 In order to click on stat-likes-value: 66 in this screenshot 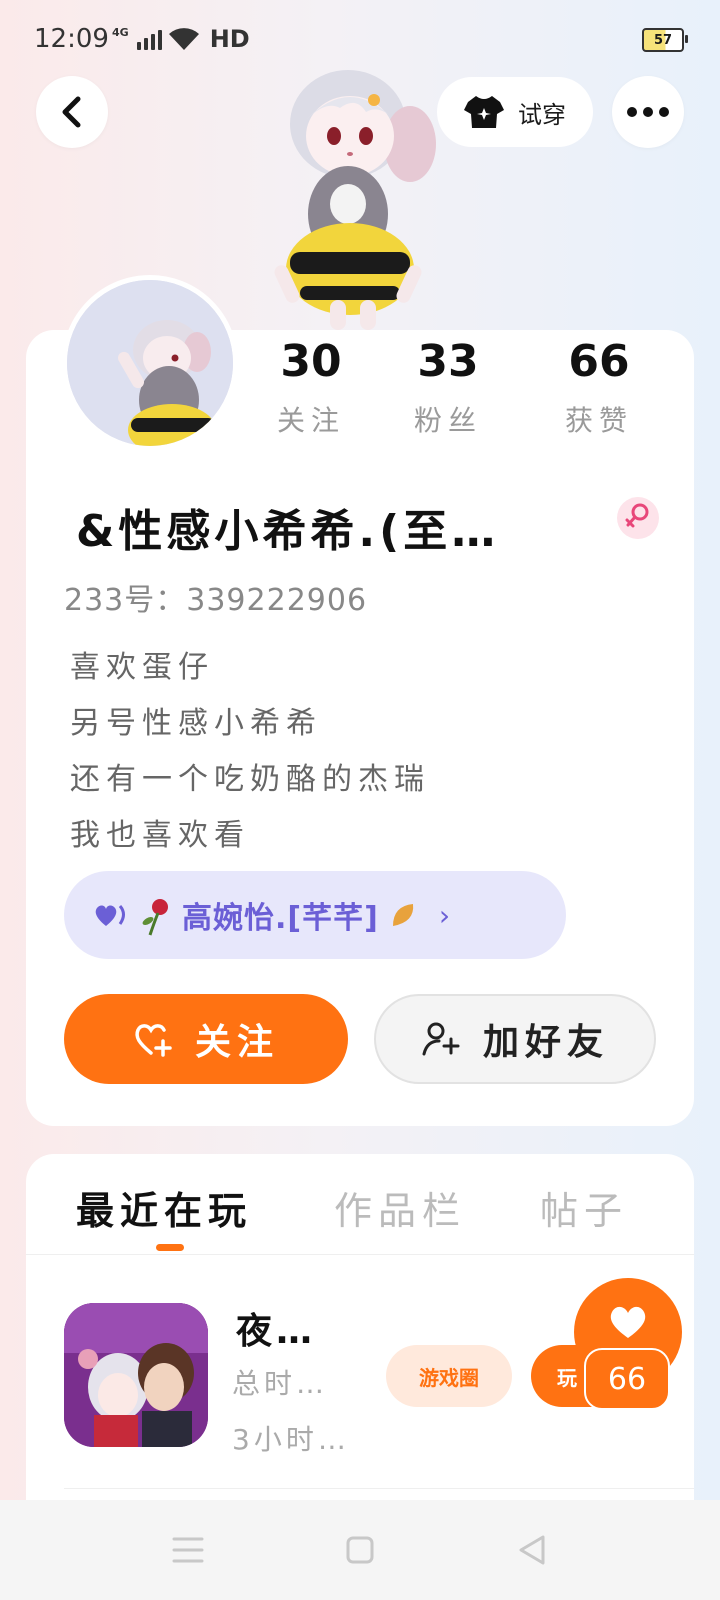, I will do `click(599, 361)`.